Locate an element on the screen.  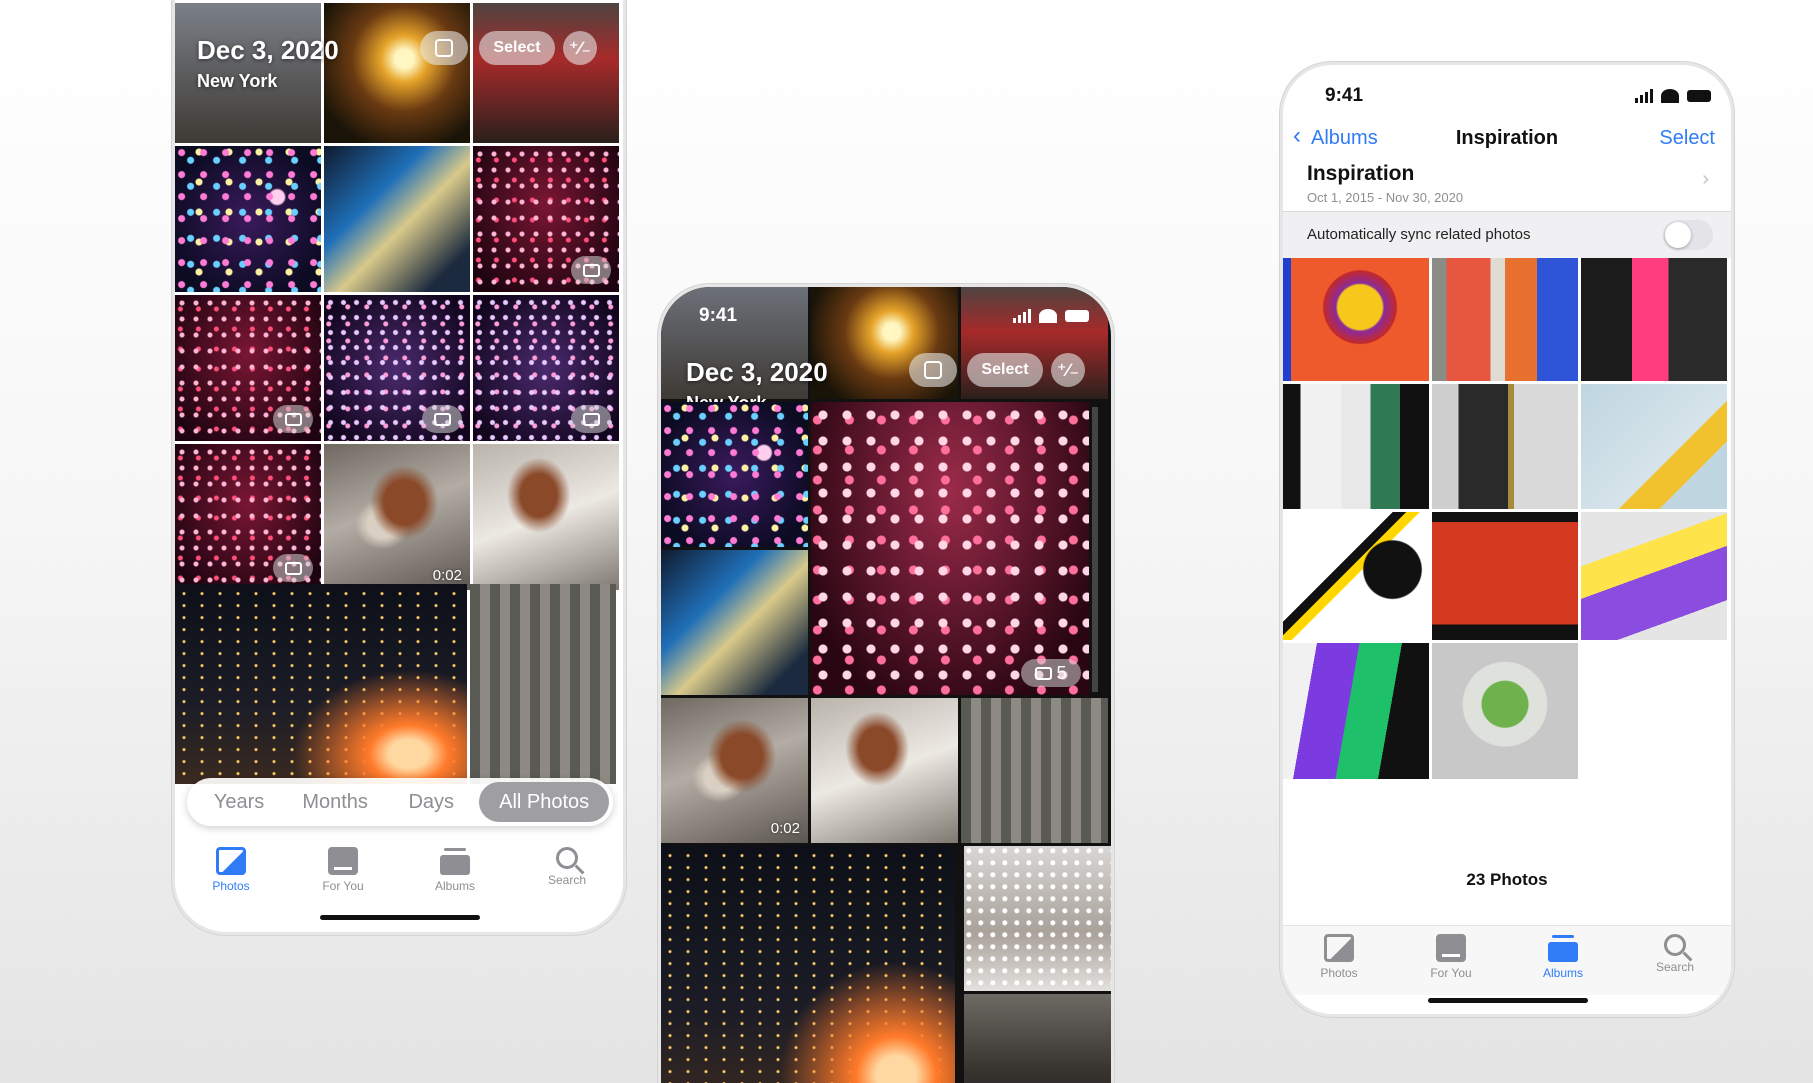
photo-count-badge: 5 is located at coordinates (1051, 673).